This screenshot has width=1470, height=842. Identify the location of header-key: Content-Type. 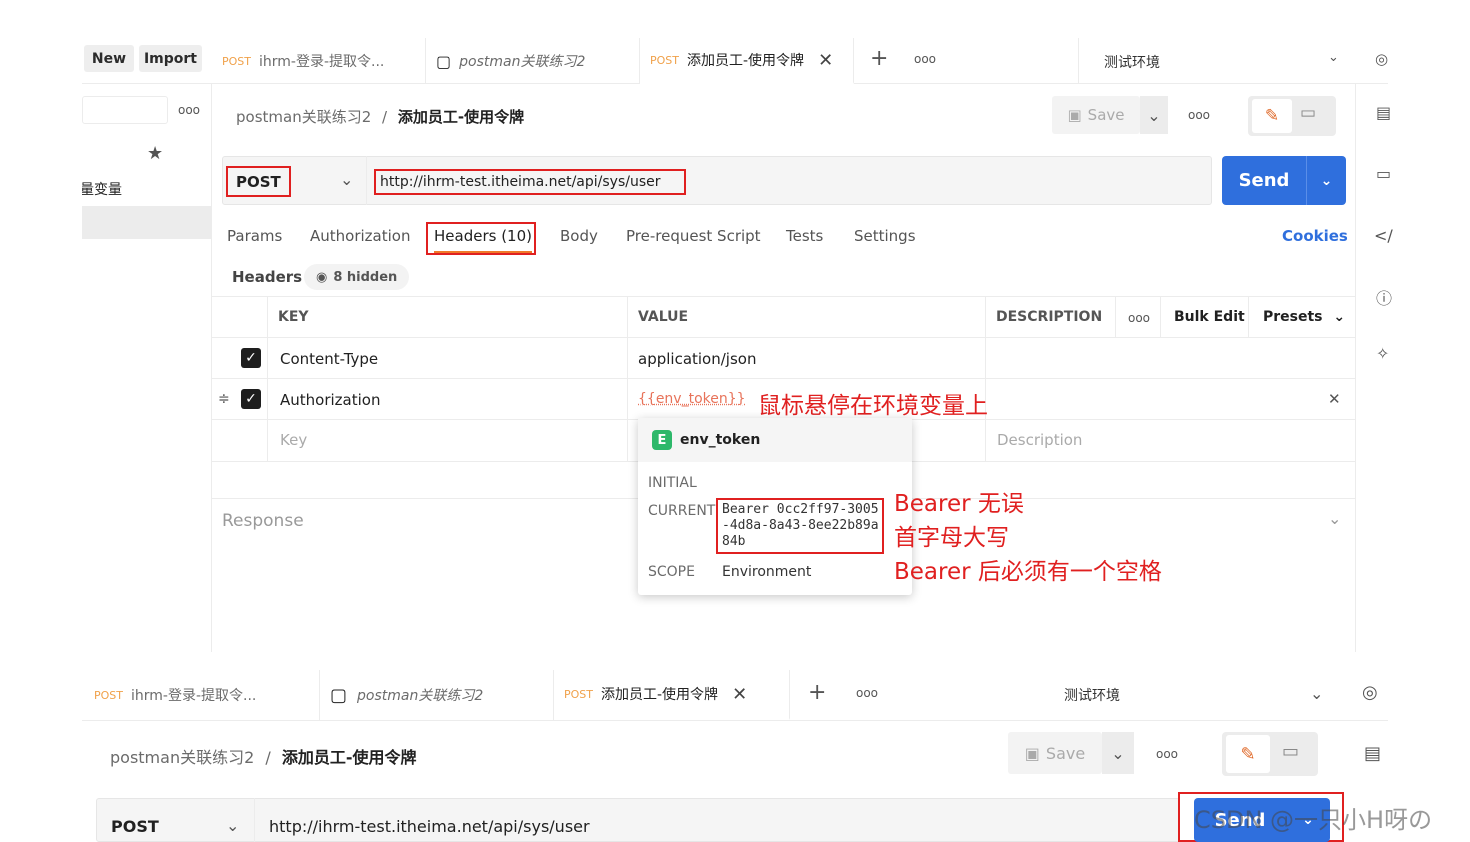
(329, 359).